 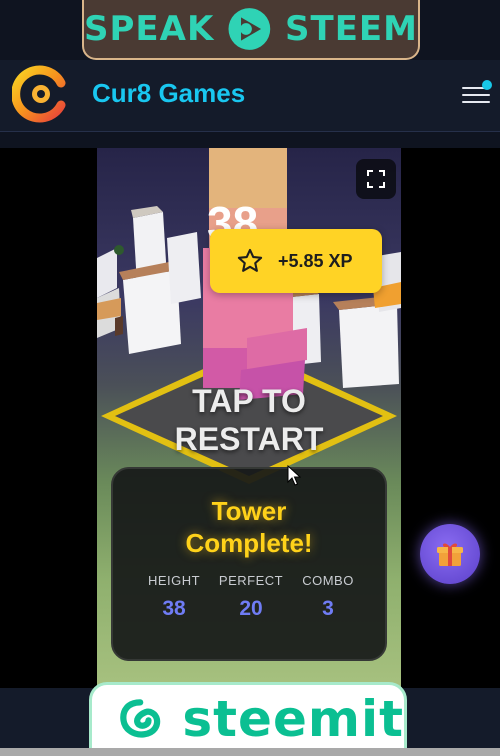 I want to click on app-header: Cur8 Games, so click(x=250, y=96).